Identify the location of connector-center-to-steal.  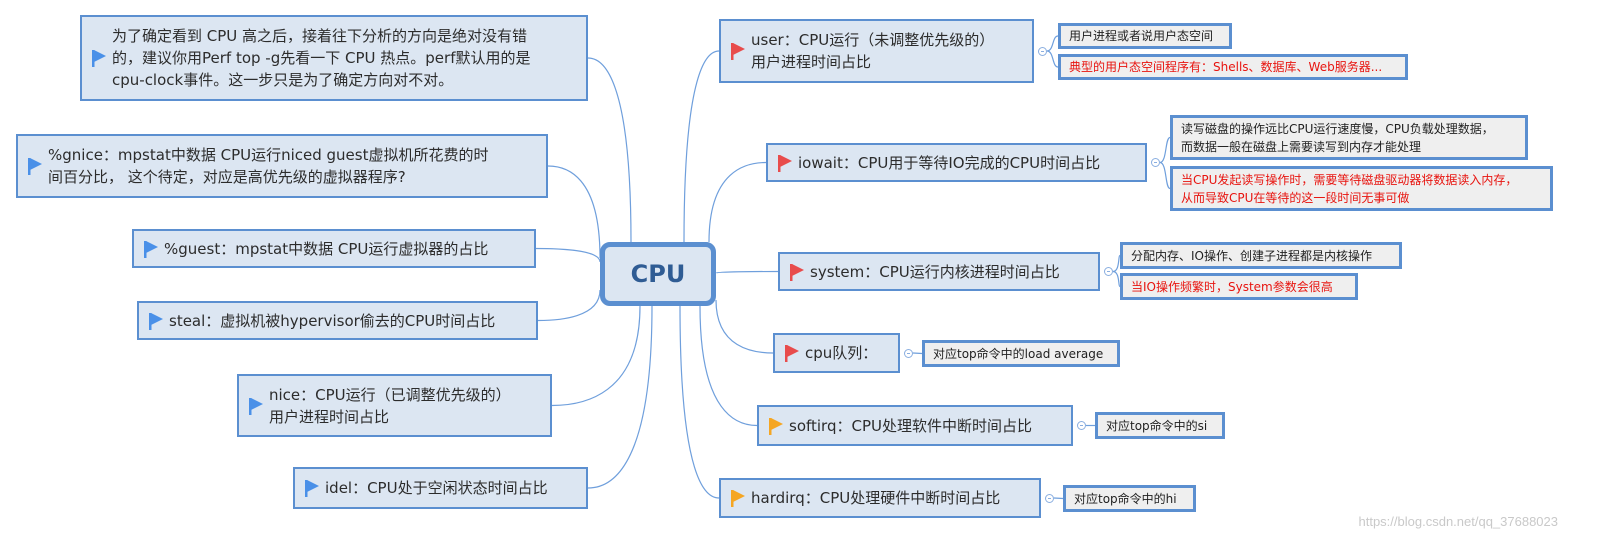
(569, 305).